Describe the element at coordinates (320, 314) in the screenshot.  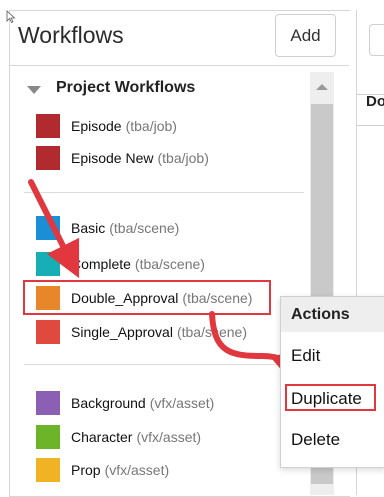
I see `menu-header-label: Actions` at that location.